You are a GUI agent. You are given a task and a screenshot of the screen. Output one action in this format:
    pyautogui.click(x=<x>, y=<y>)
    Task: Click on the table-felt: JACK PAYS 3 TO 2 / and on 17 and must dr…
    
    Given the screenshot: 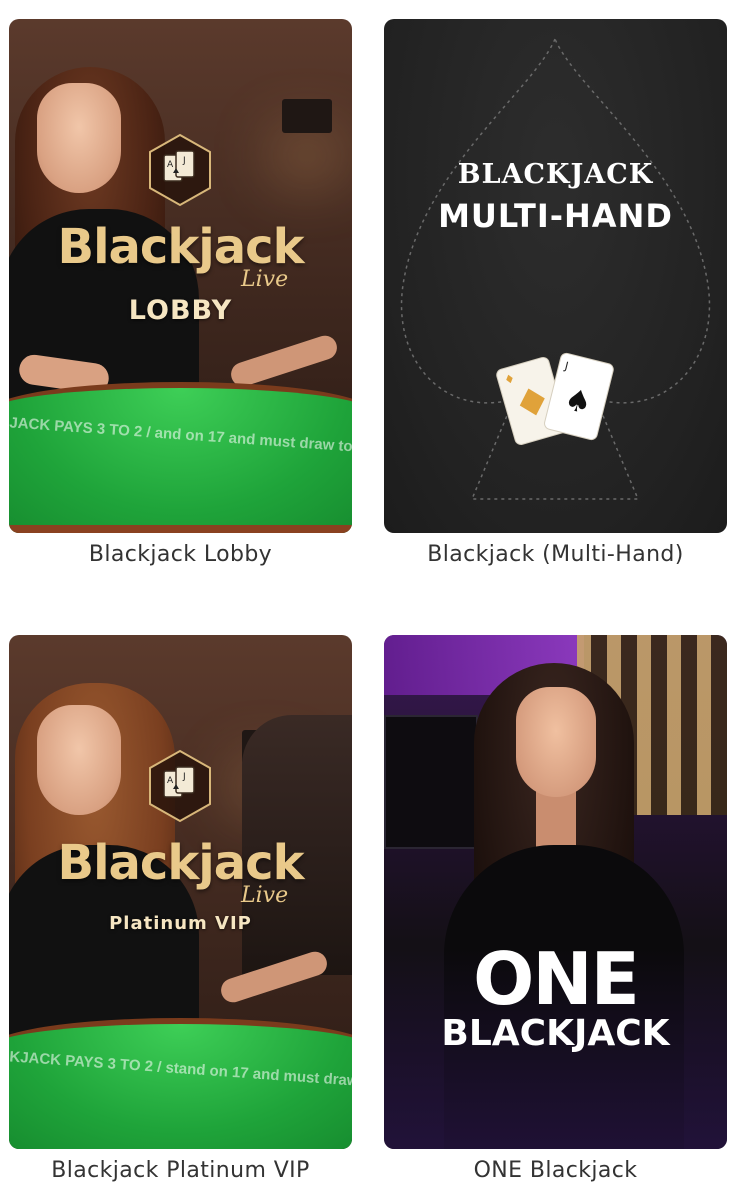 What is the action you would take?
    pyautogui.click(x=180, y=457)
    